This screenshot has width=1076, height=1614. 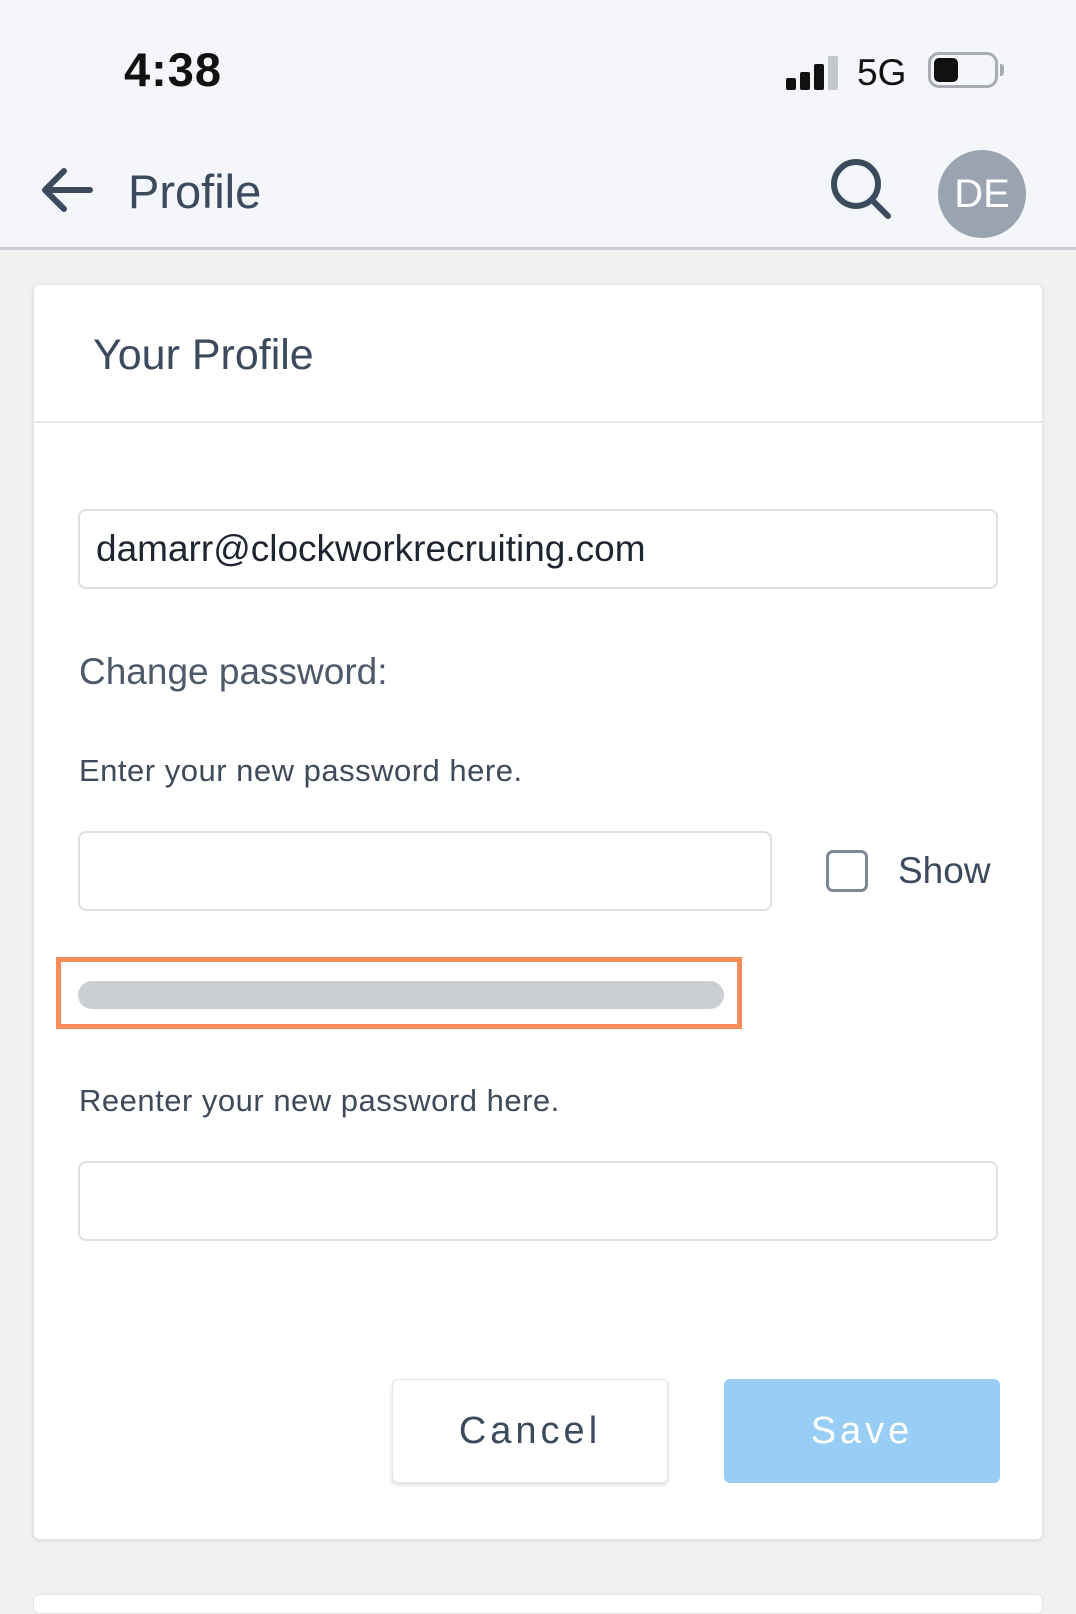 What do you see at coordinates (173, 69) in the screenshot?
I see `status-time: 4:38` at bounding box center [173, 69].